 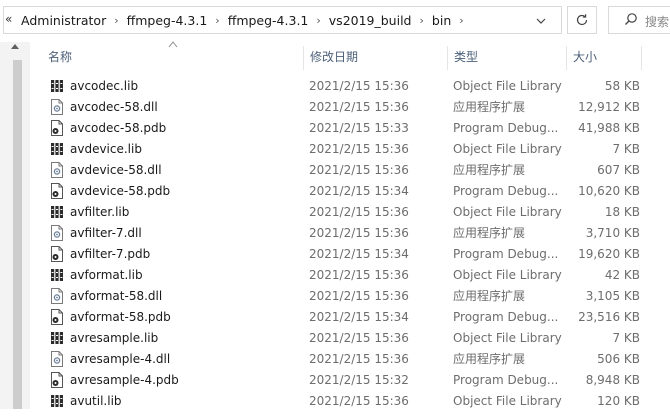 I want to click on file-name: avcodec-58.dll, so click(x=114, y=107).